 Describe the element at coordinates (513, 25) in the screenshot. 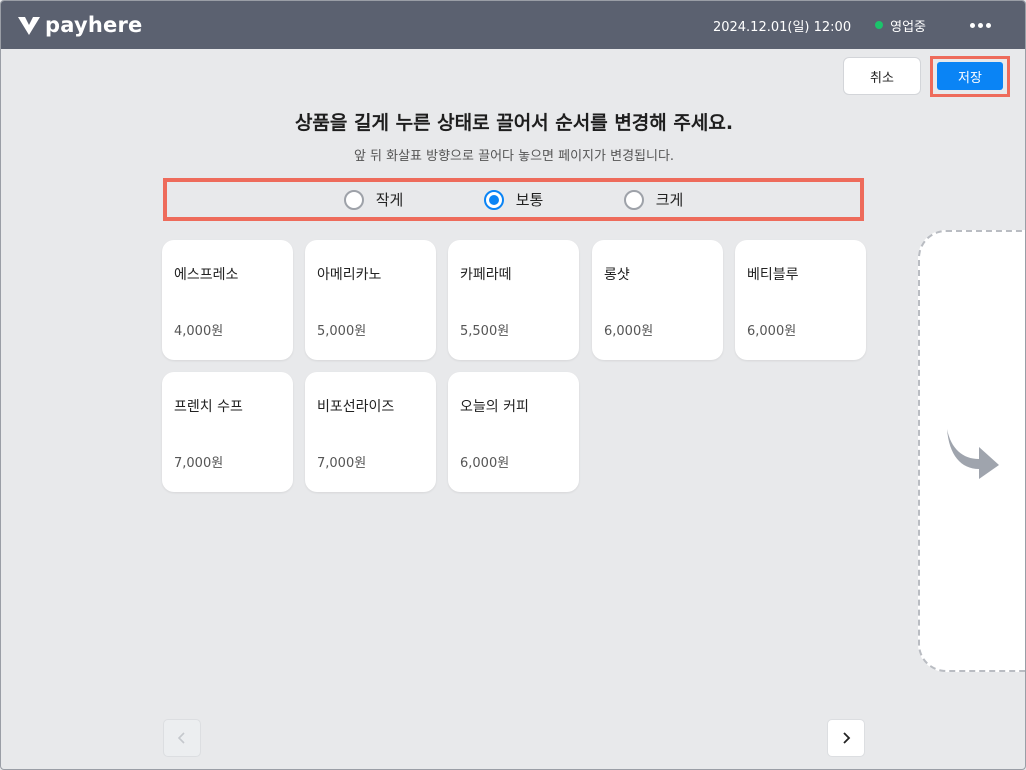

I see `top-bar: payhere 2024.12.01(일) 12:00 영업중` at that location.